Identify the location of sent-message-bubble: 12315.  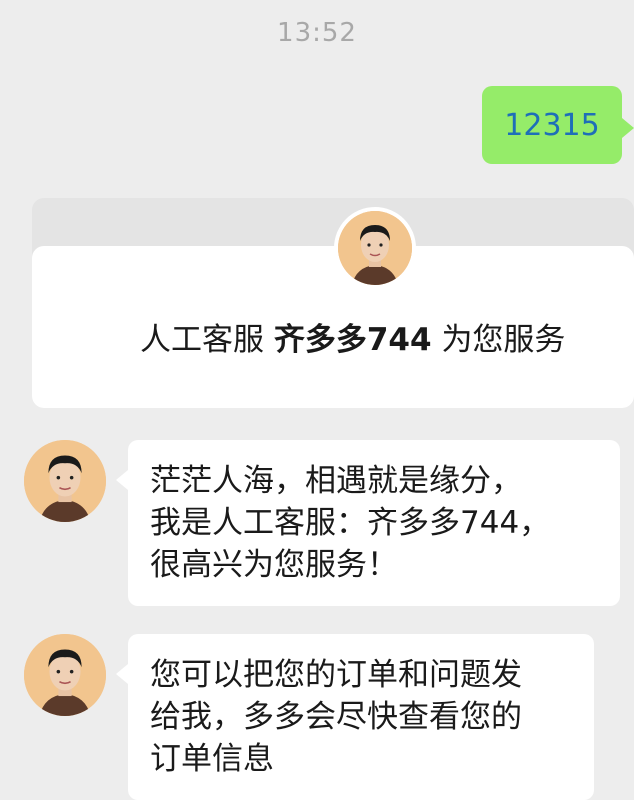
(558, 125).